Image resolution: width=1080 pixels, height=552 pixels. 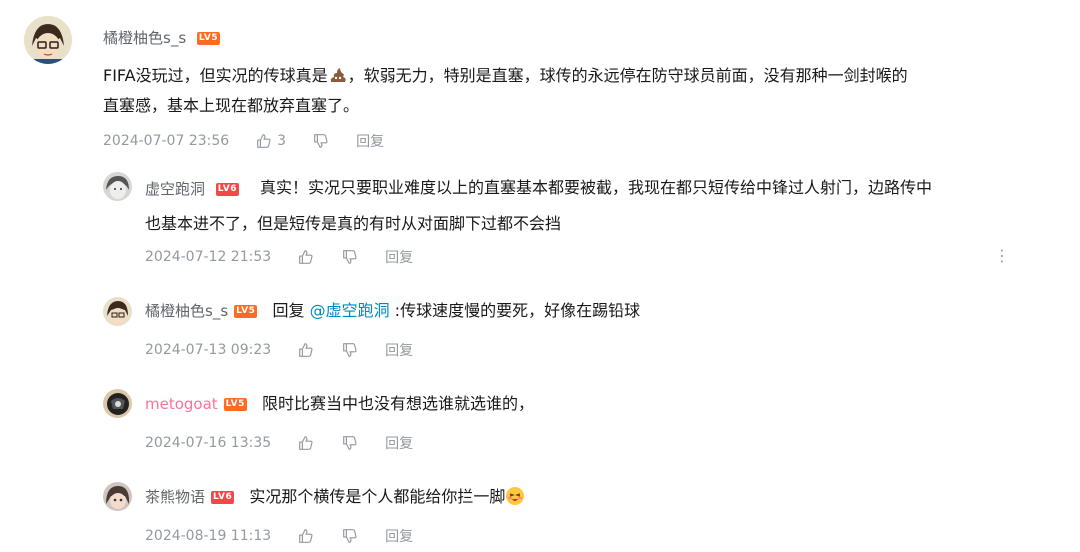 What do you see at coordinates (627, 75) in the screenshot?
I see `text-segment: ，软弱无力，特别是直塞，球传的永远停在防守球员前面，没有那种一剑封喉的` at bounding box center [627, 75].